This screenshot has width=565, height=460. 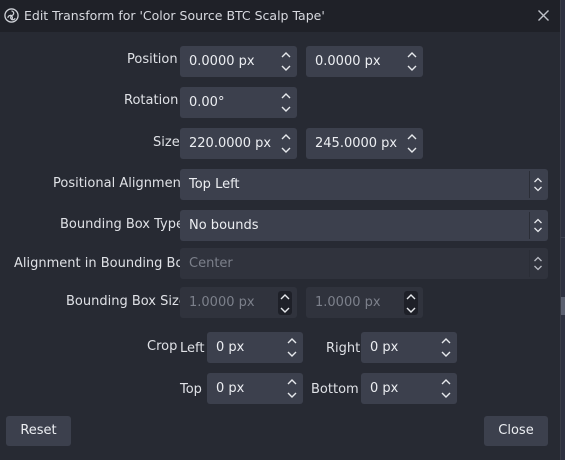 What do you see at coordinates (409, 388) in the screenshot?
I see `crop-bottom-field: 0 px` at bounding box center [409, 388].